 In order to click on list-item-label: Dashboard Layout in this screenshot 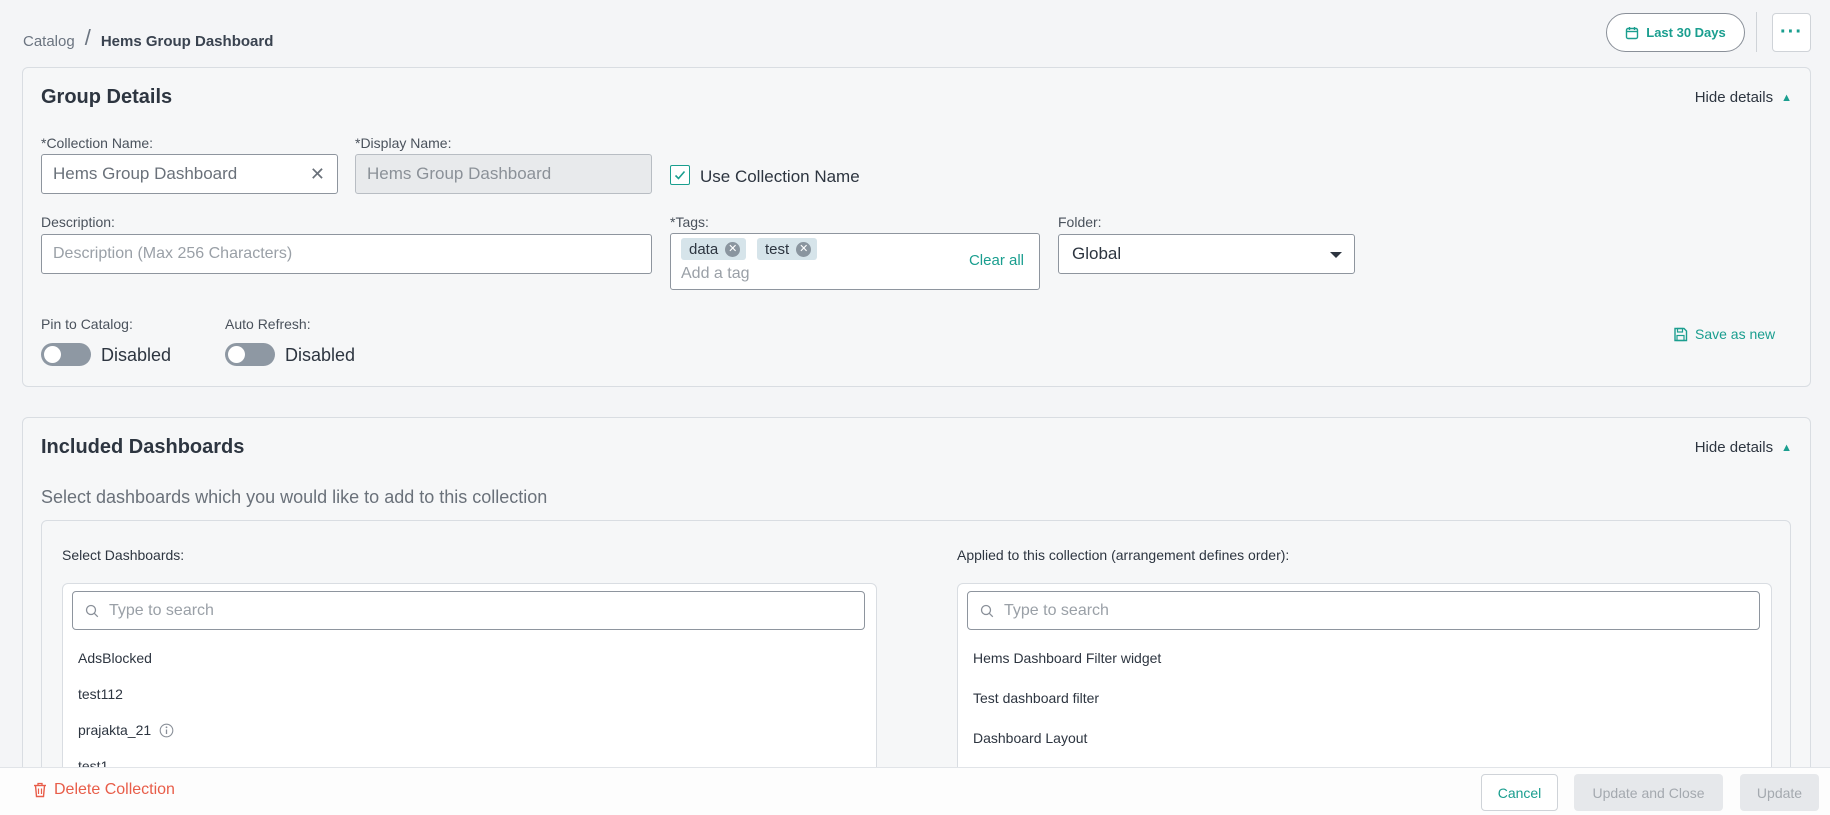, I will do `click(1030, 738)`.